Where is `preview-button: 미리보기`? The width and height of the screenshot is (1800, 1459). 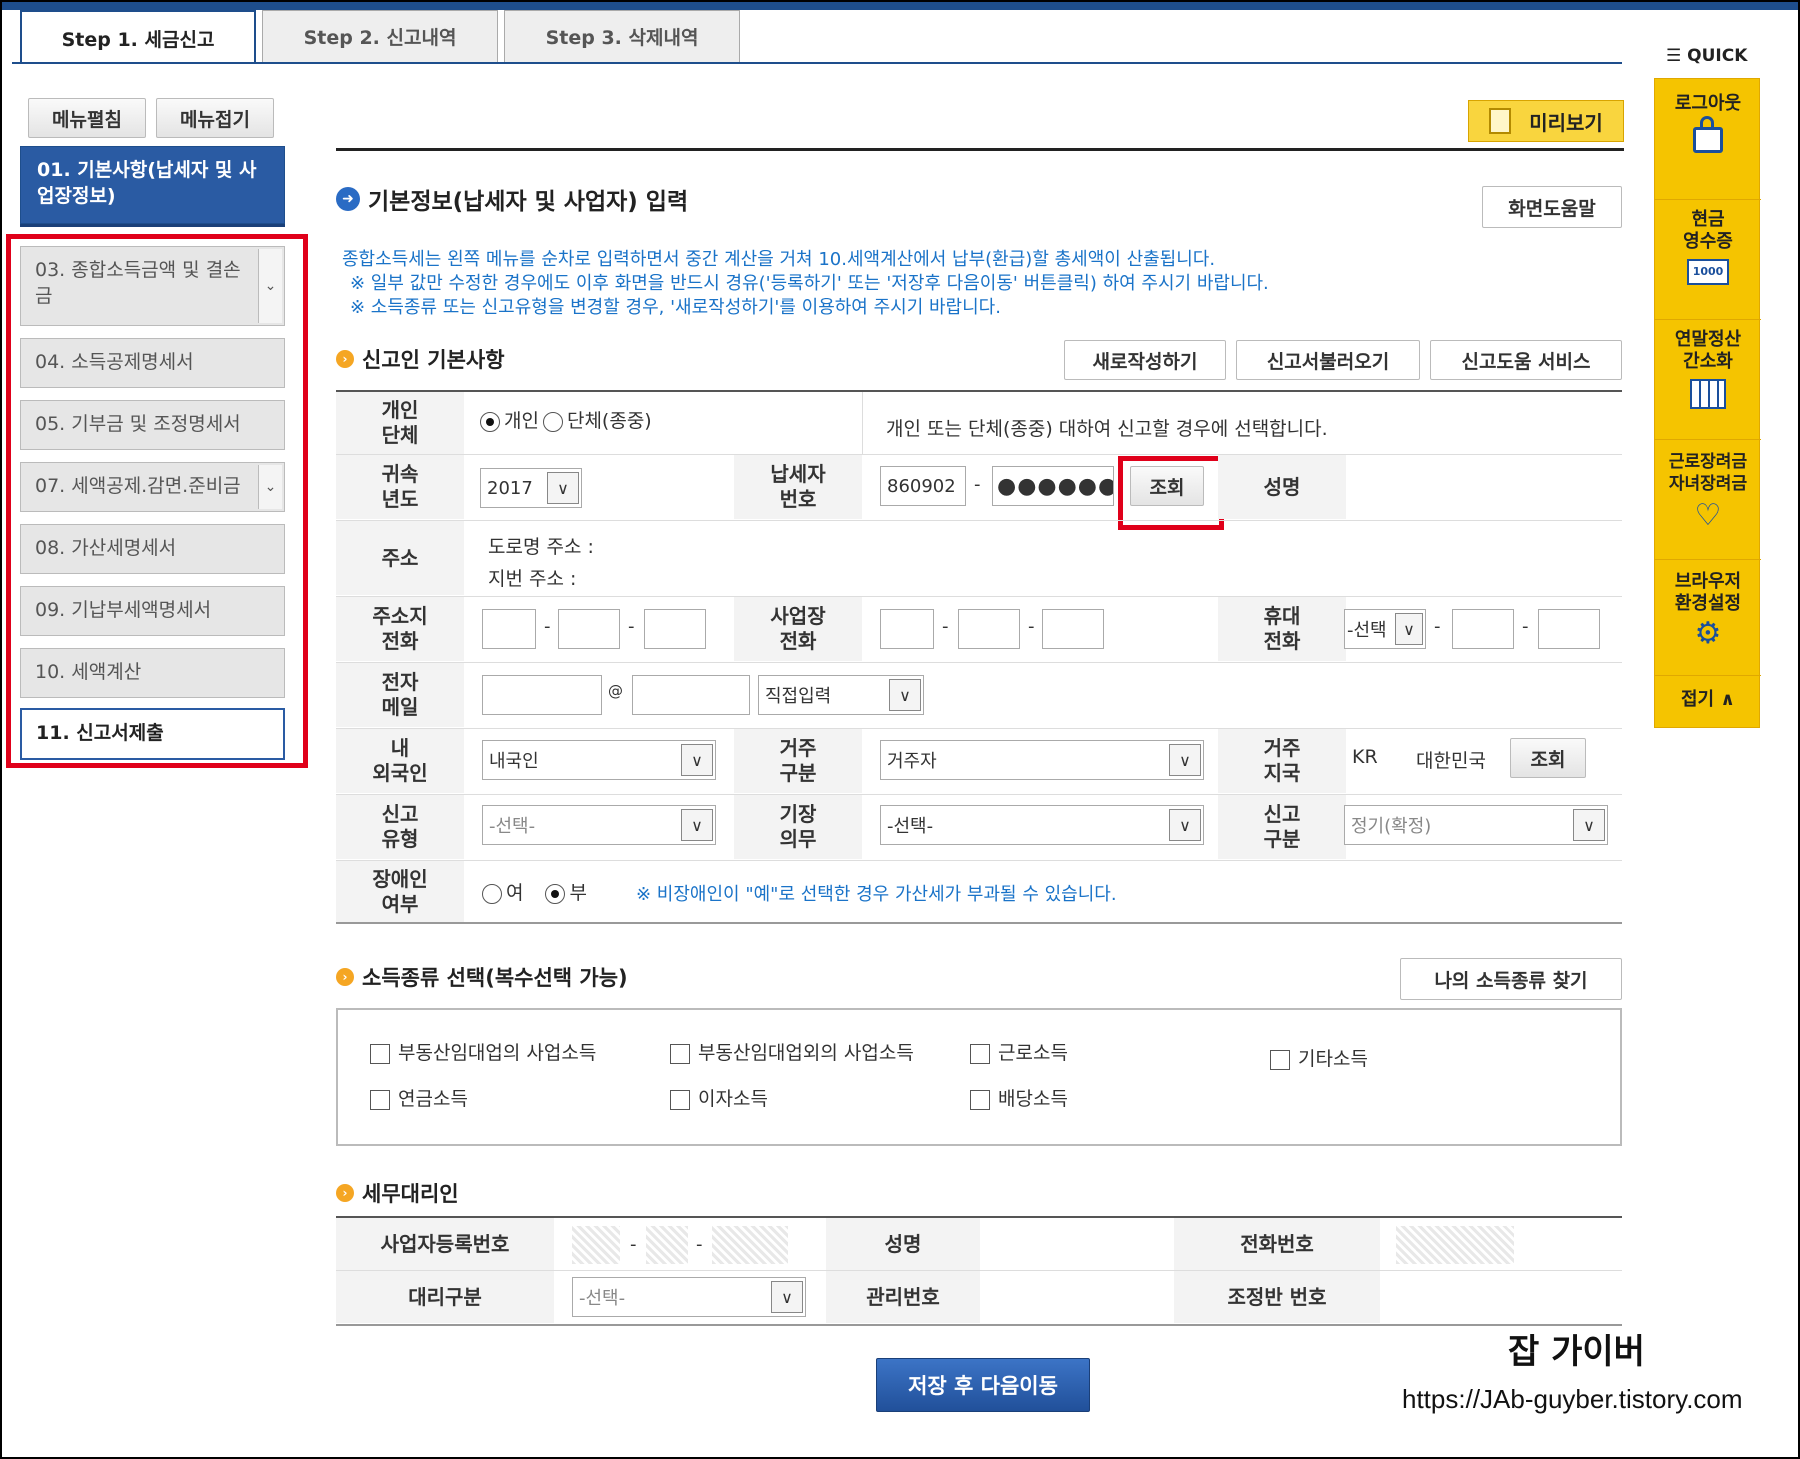 preview-button: 미리보기 is located at coordinates (1546, 121).